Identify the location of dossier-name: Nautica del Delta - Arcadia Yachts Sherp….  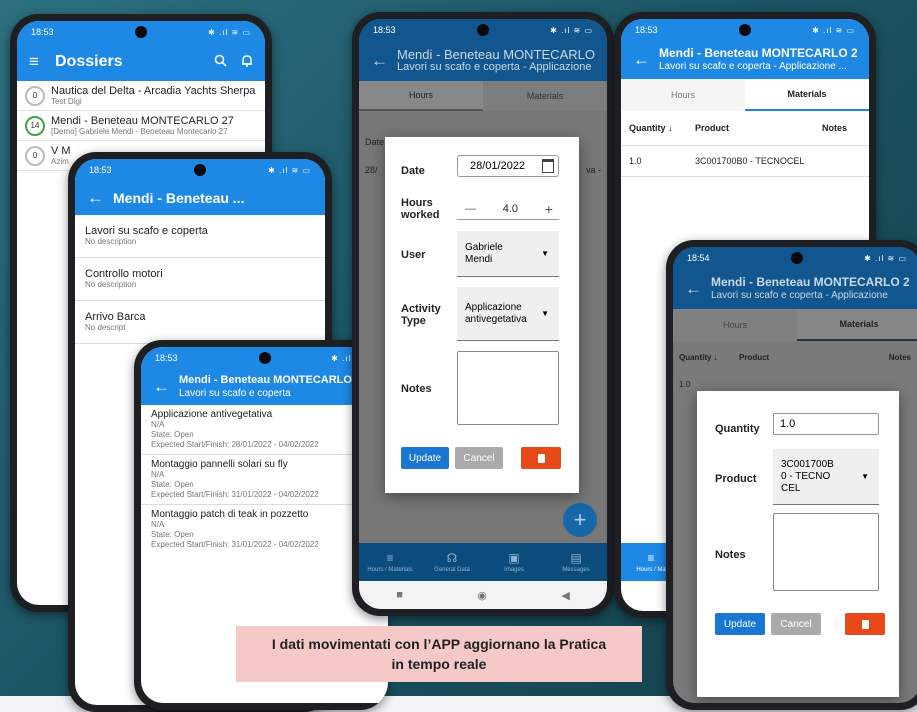
(153, 91).